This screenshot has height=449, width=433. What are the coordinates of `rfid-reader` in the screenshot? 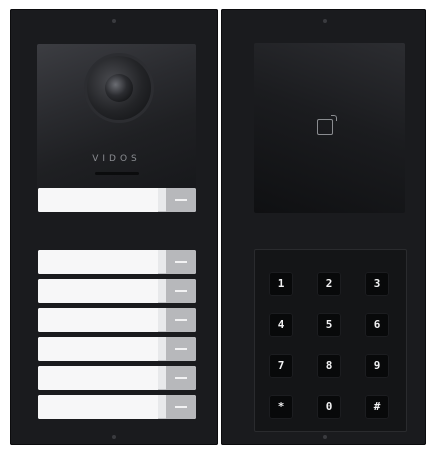 It's located at (329, 128).